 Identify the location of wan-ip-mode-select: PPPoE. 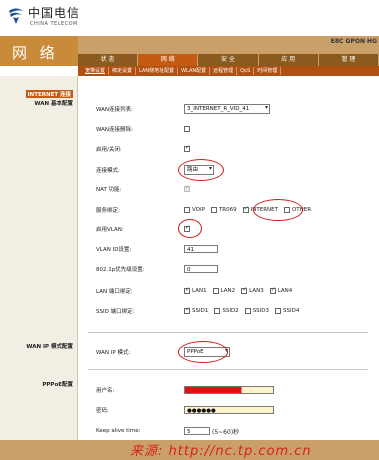
(207, 352).